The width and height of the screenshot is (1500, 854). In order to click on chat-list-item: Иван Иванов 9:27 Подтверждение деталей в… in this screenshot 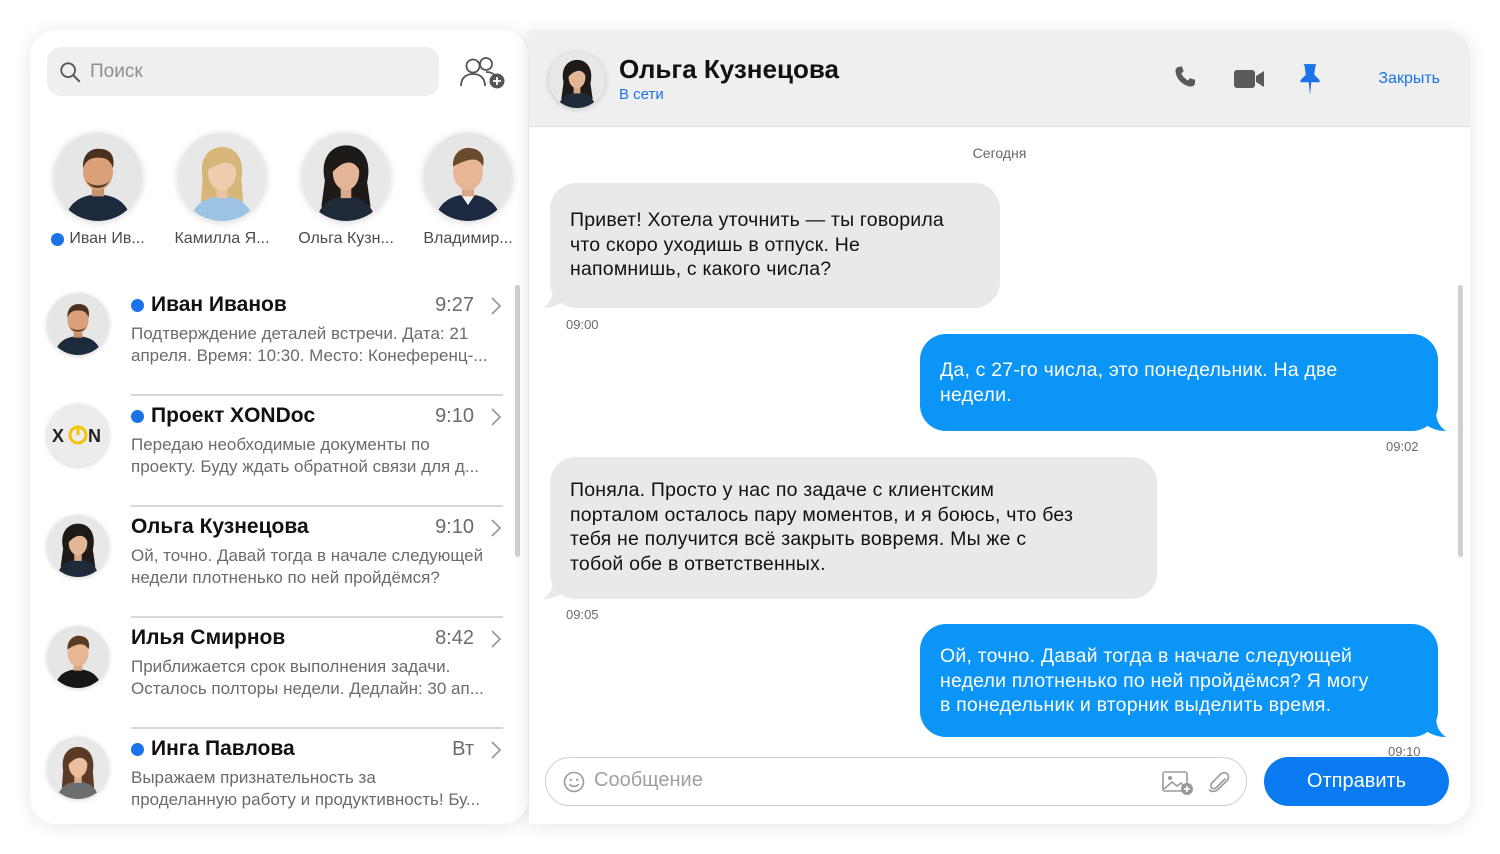, I will do `click(275, 340)`.